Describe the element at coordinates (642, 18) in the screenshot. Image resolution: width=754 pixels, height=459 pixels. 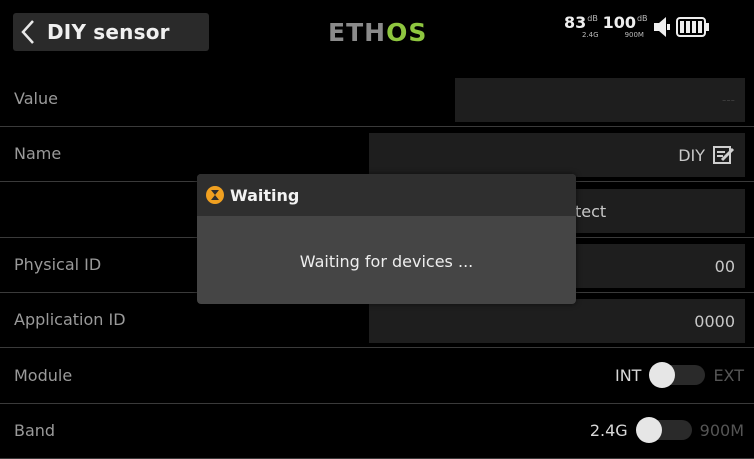
I see `rssi-900m-unit: dB` at that location.